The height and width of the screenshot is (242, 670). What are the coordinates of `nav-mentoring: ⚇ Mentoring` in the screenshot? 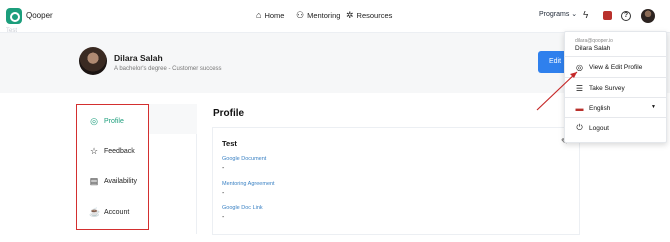 It's located at (318, 15).